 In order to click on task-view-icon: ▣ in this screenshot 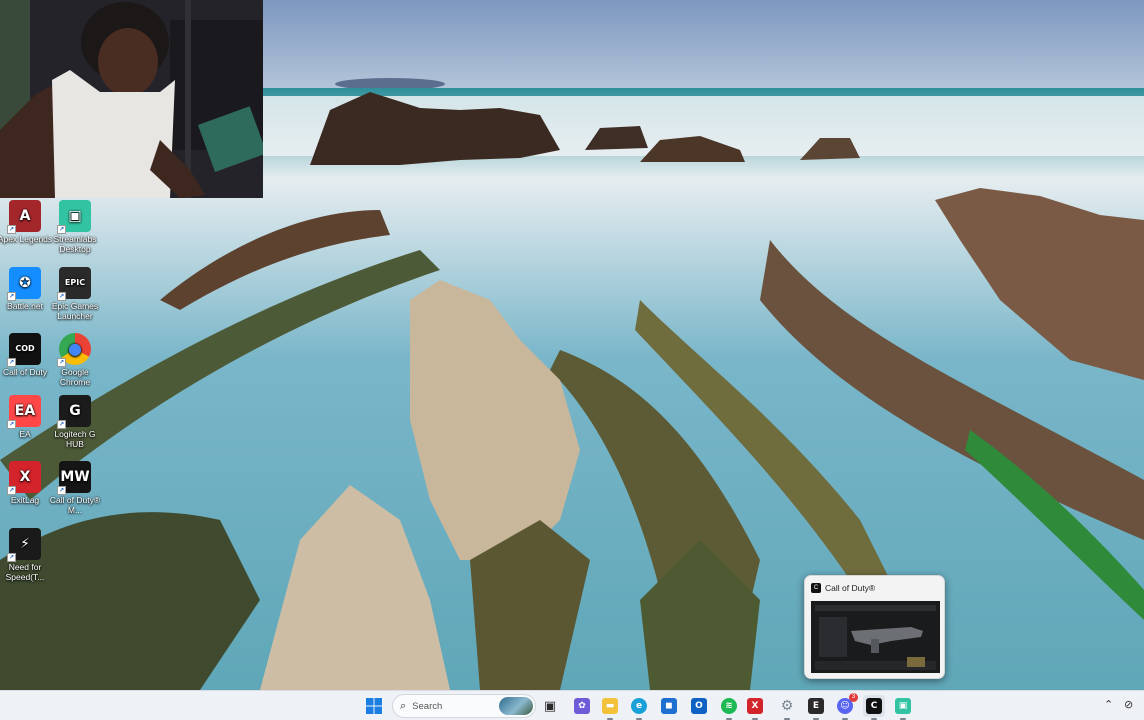, I will do `click(550, 706)`.